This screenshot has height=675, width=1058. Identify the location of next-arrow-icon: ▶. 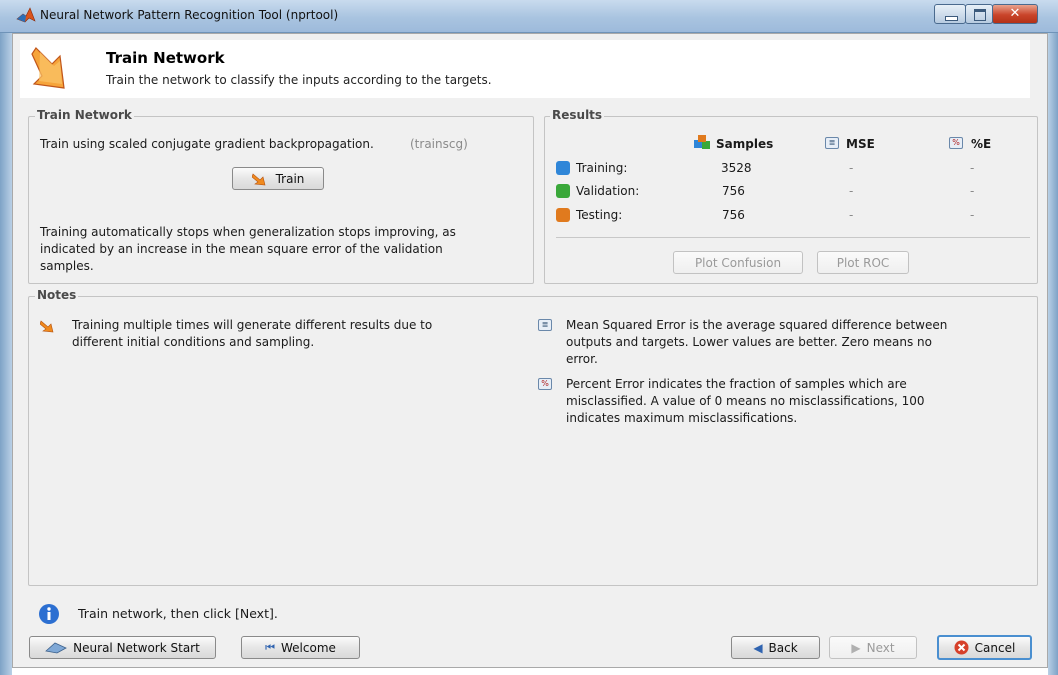
(856, 647).